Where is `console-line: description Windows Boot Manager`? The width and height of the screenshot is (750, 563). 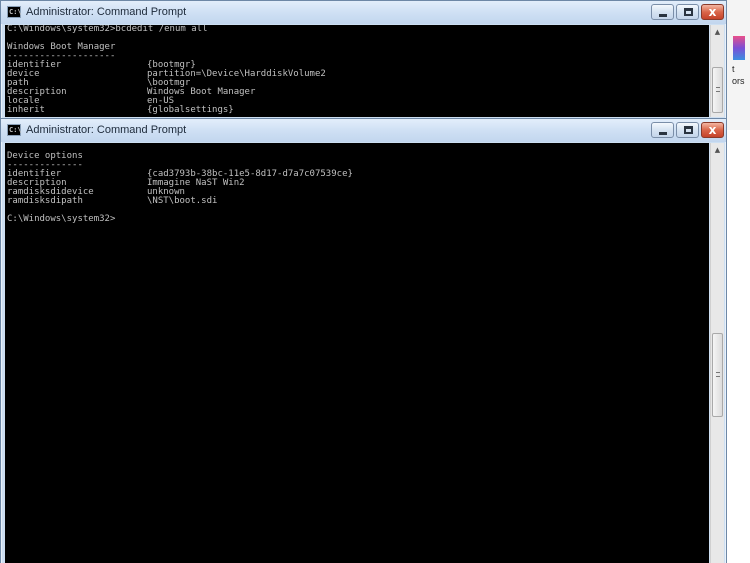 console-line: description Windows Boot Manager is located at coordinates (357, 92).